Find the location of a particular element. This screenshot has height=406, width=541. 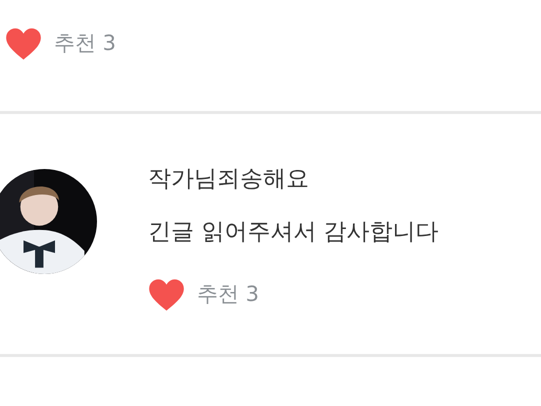

comment-author: 작가님죄송해요 is located at coordinates (229, 180).